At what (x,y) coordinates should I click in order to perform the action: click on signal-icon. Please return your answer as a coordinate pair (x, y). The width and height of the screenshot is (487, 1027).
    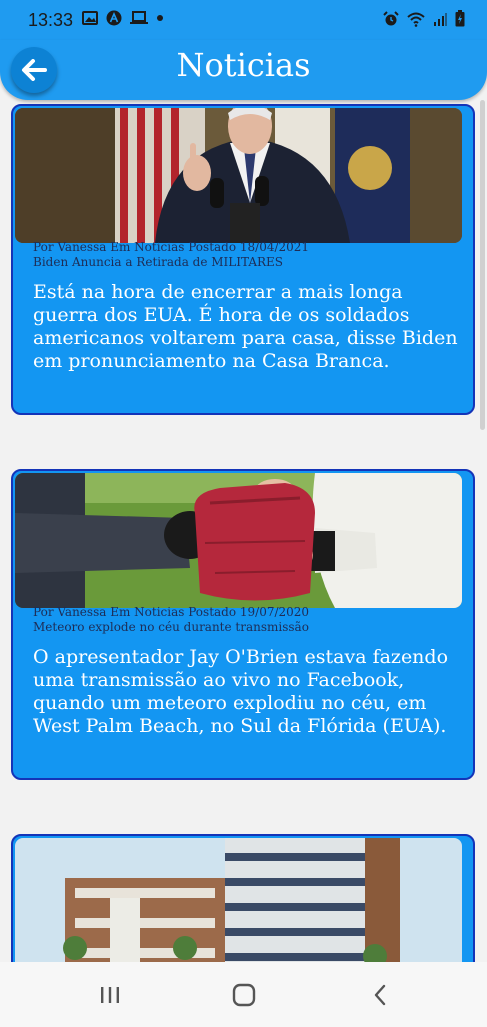
    Looking at the image, I should click on (440, 19).